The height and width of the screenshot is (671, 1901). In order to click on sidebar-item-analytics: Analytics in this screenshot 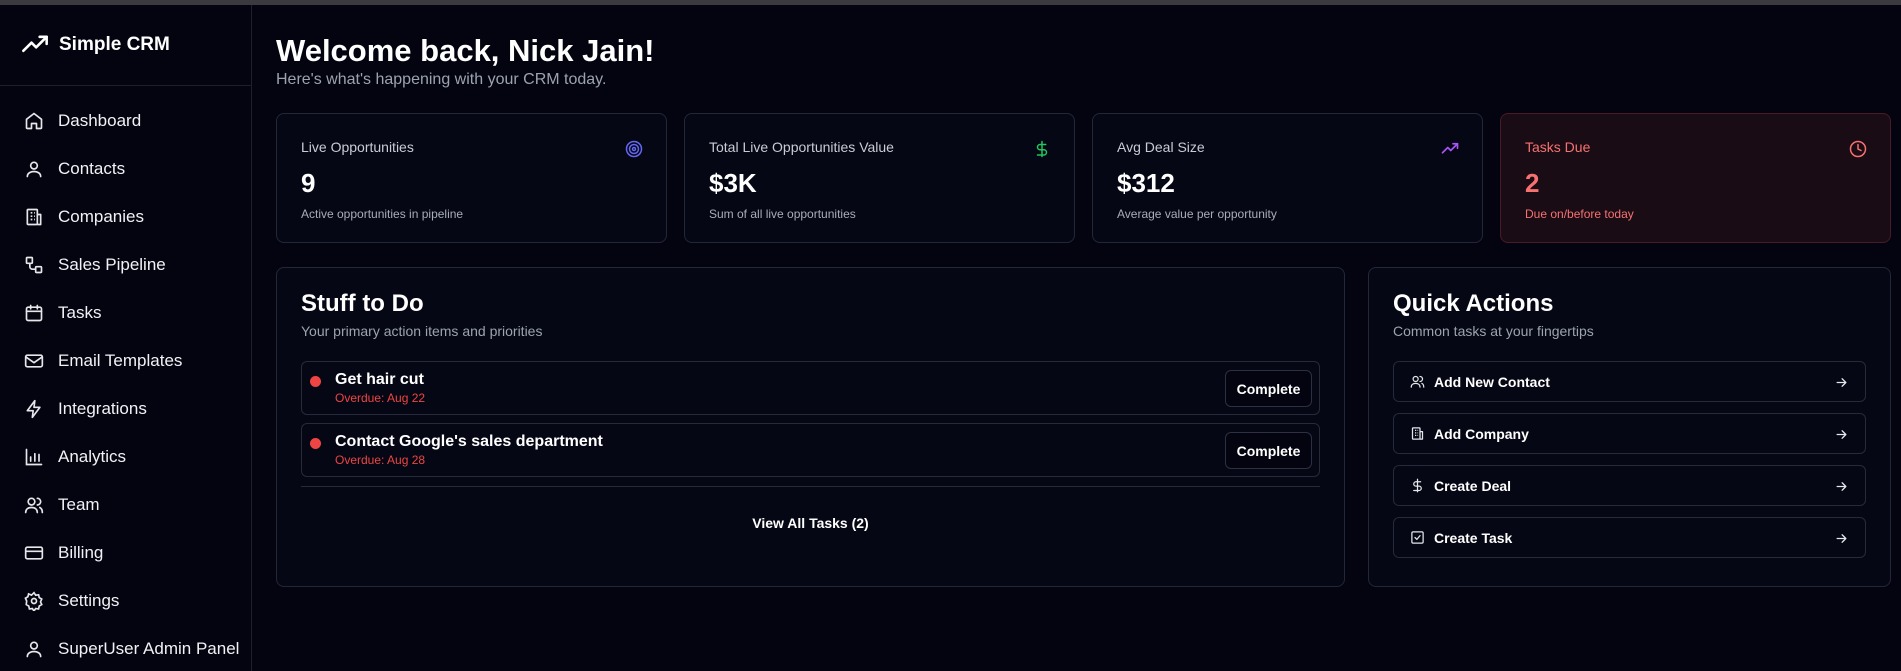, I will do `click(125, 457)`.